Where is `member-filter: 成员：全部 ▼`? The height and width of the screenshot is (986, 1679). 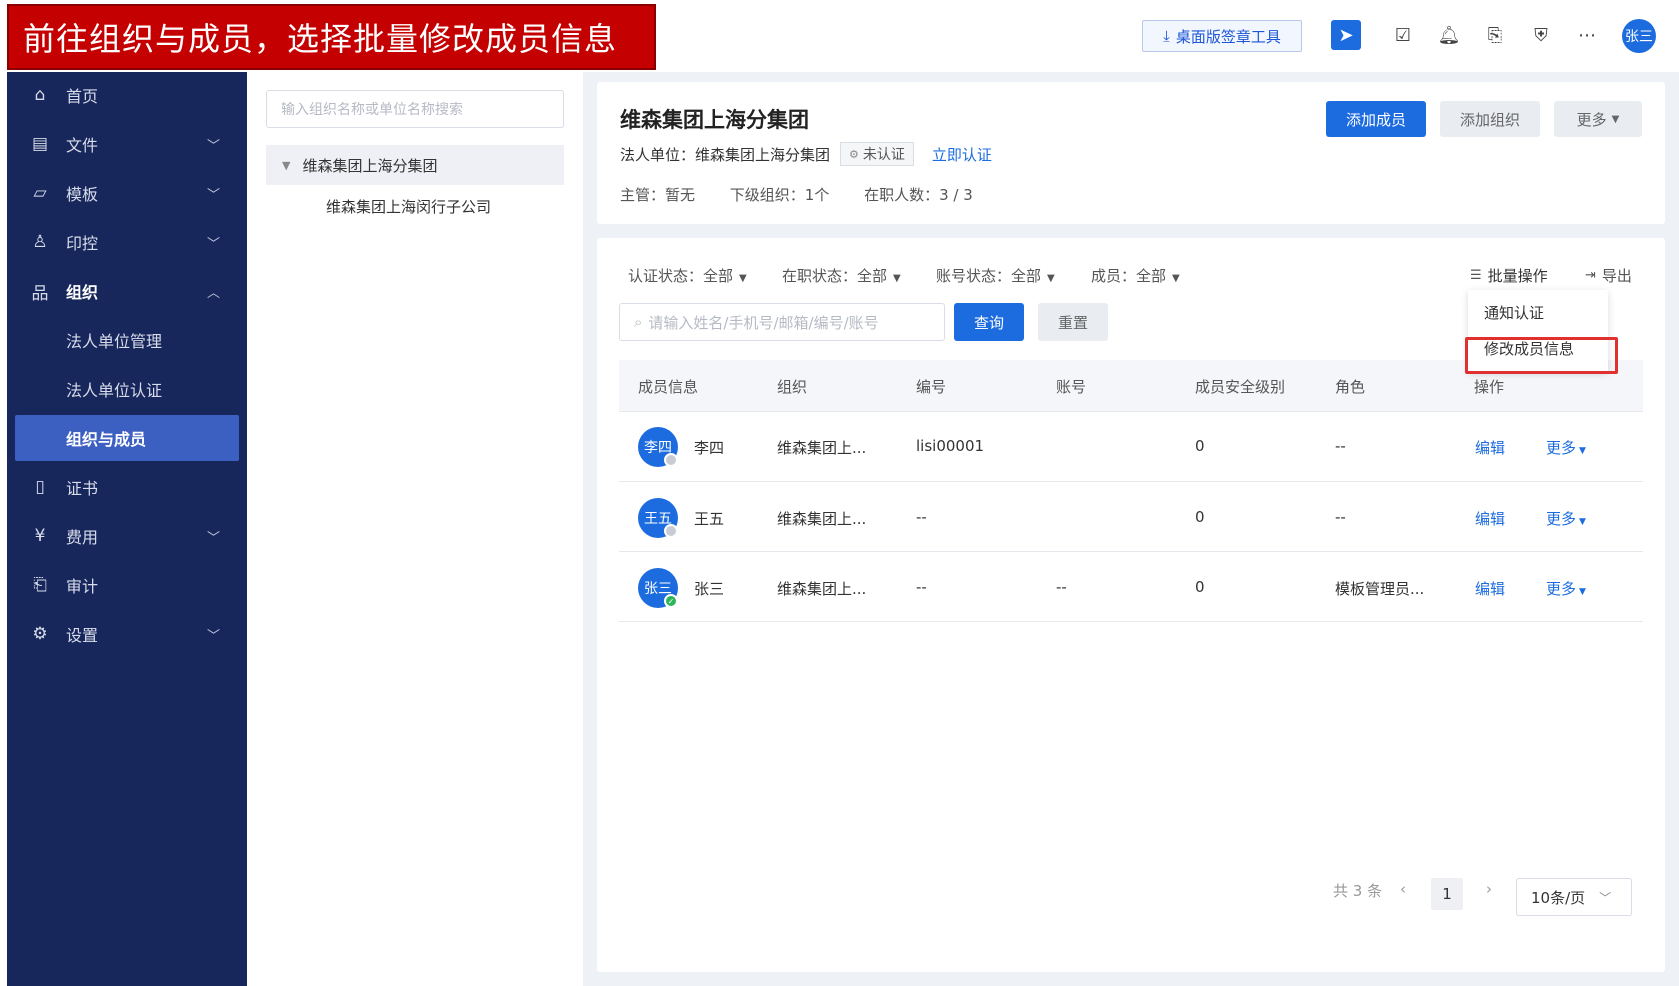
member-filter: 成员：全部 ▼ is located at coordinates (1135, 275).